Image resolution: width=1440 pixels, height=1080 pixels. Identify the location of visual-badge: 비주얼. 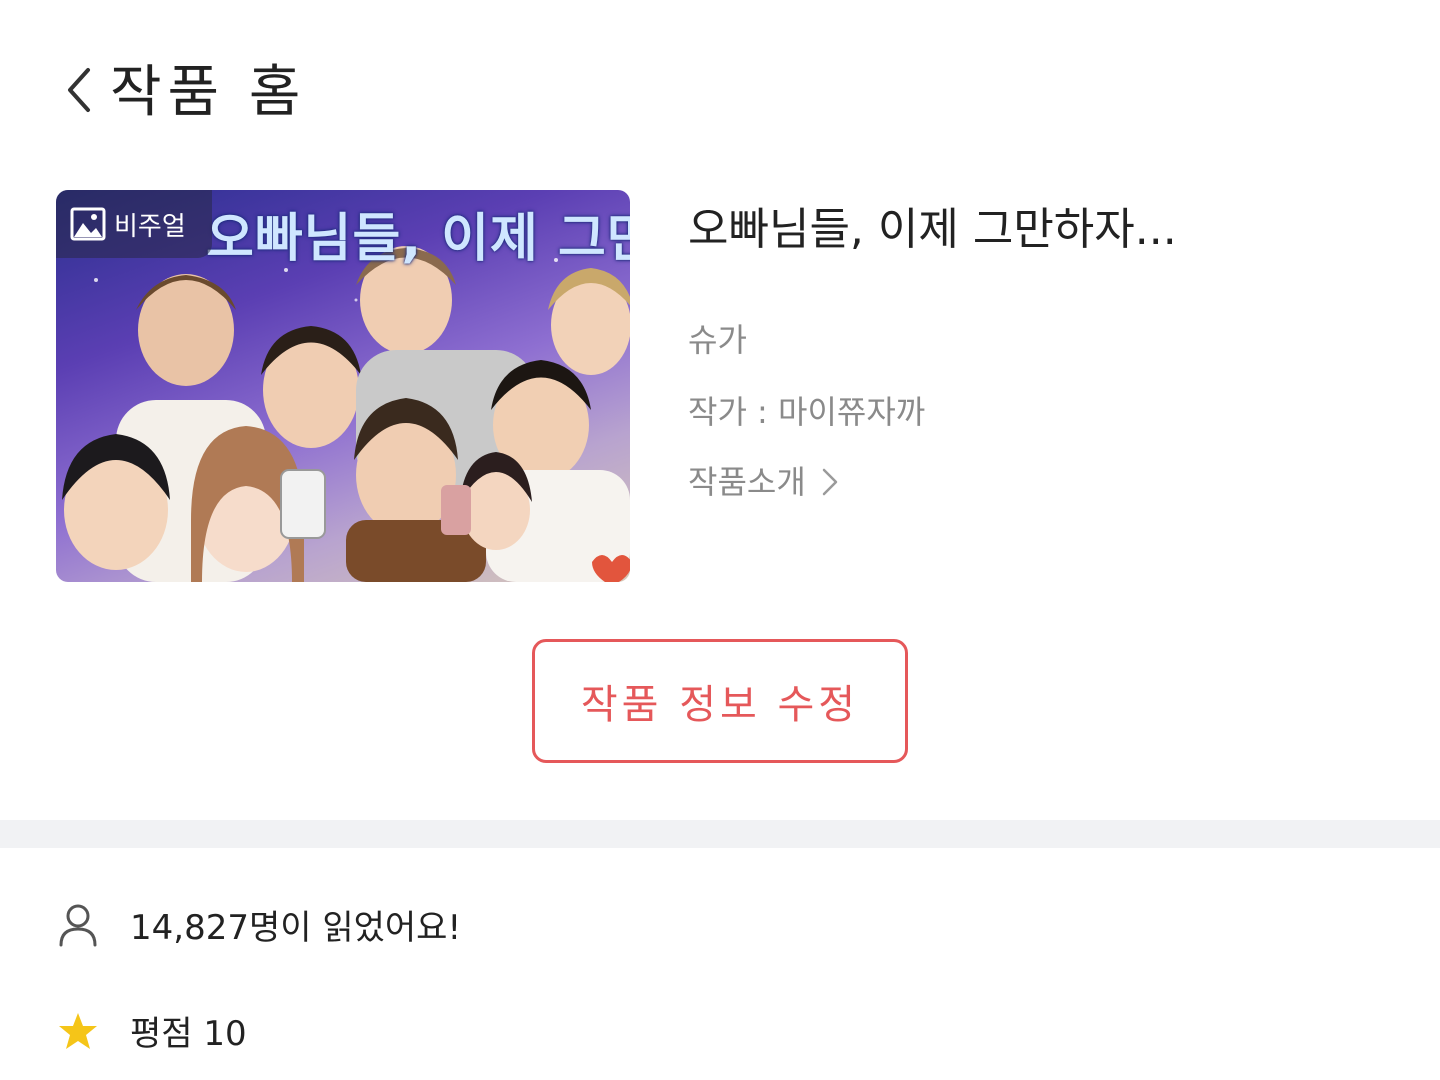
(134, 224).